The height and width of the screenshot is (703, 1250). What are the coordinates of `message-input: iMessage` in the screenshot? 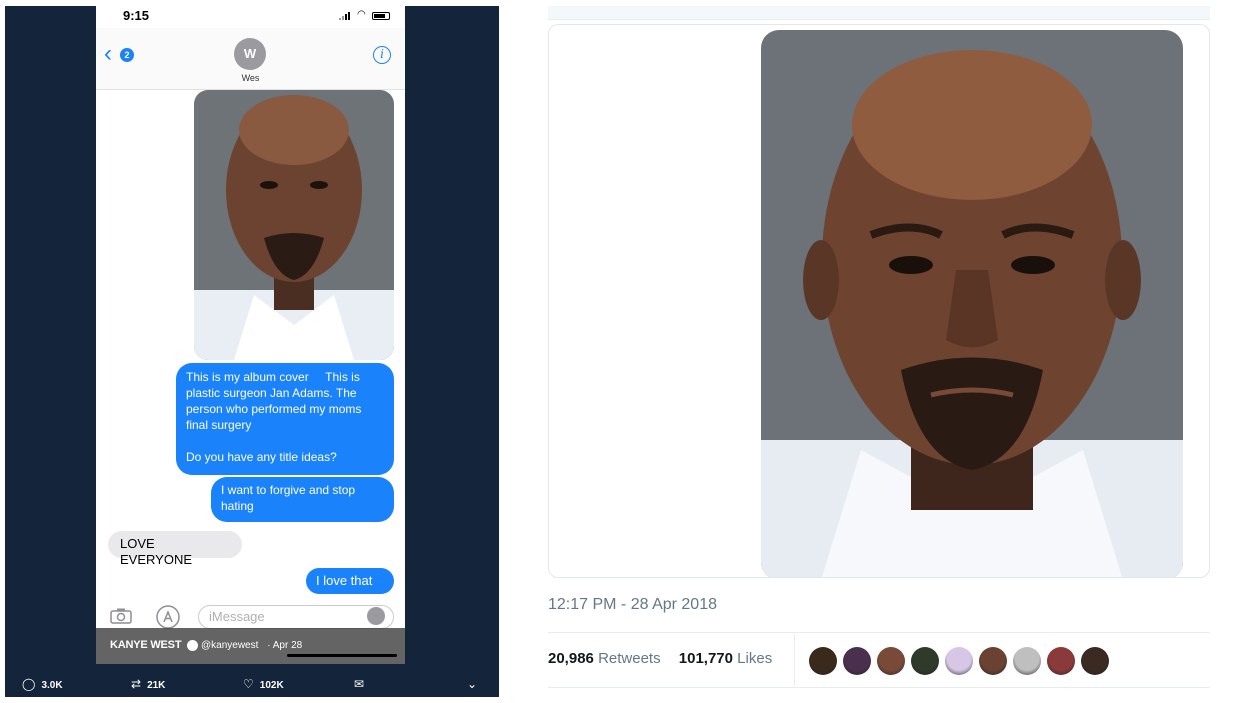 It's located at (296, 617).